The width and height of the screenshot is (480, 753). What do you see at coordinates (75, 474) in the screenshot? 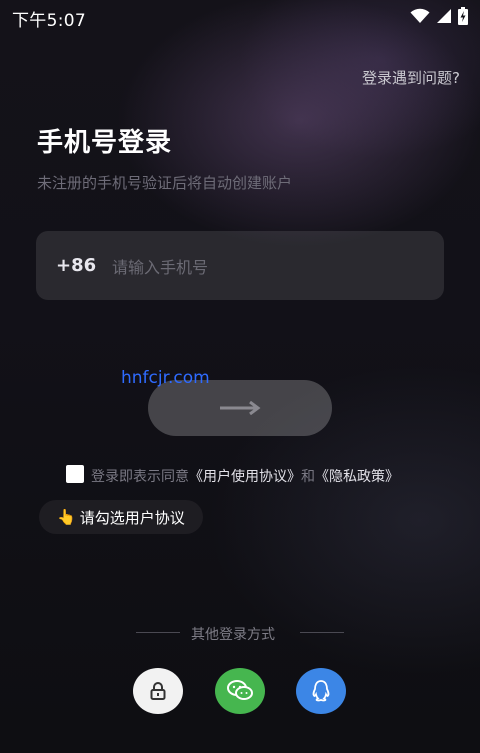
I see `agreement-checkbox` at bounding box center [75, 474].